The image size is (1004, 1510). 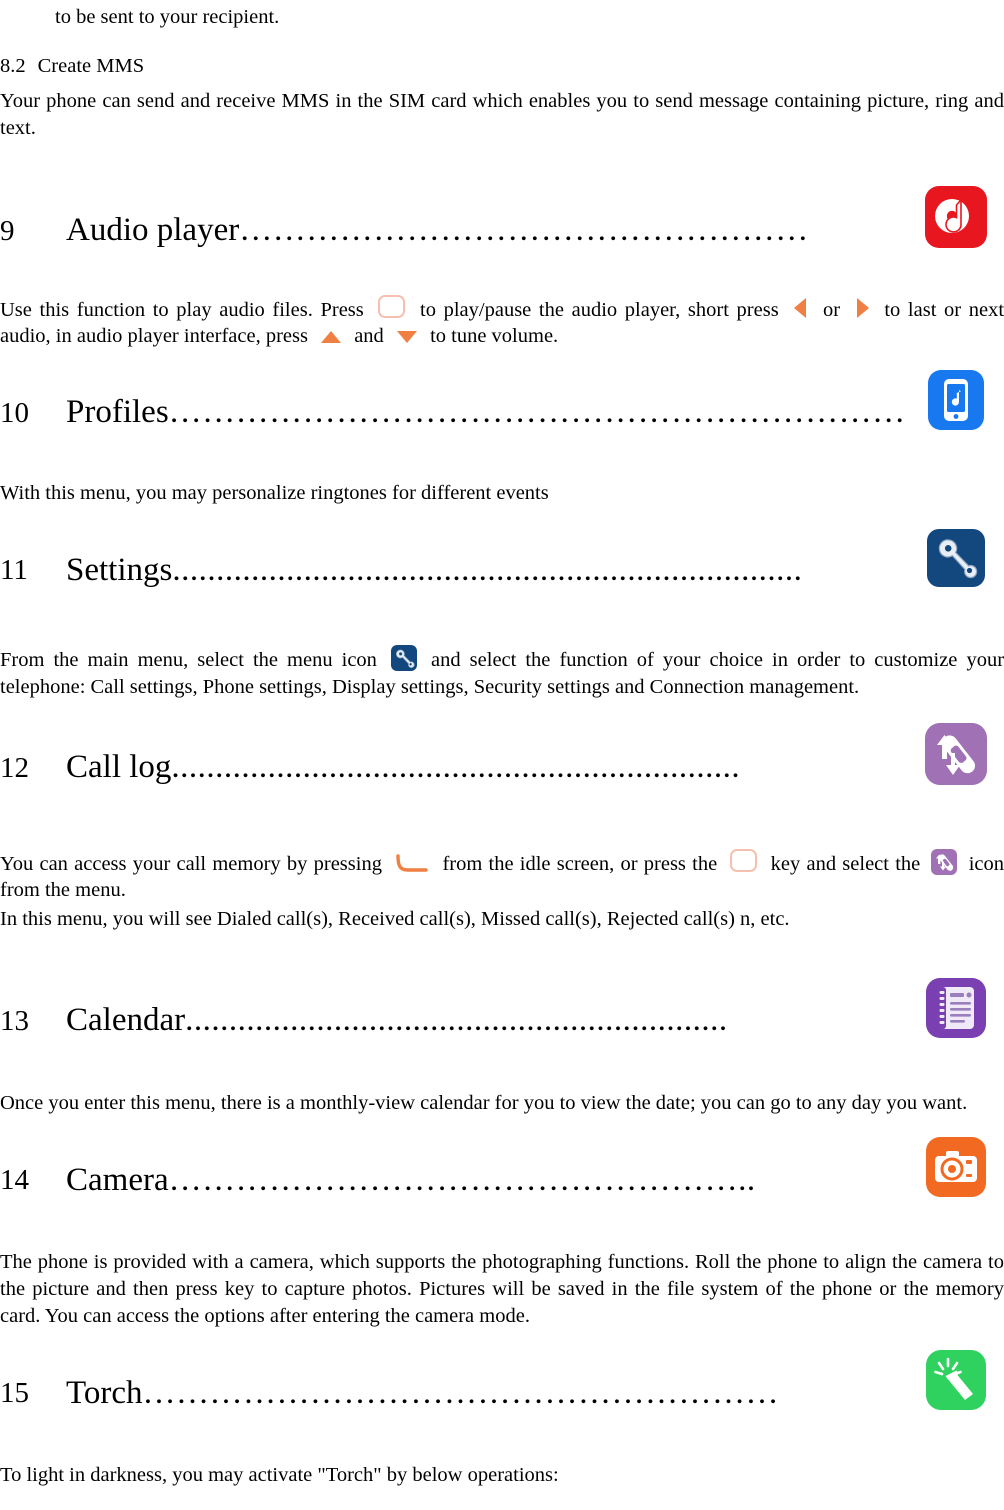 What do you see at coordinates (167, 17) in the screenshot?
I see `continuation-text: to be sent to your recipient.` at bounding box center [167, 17].